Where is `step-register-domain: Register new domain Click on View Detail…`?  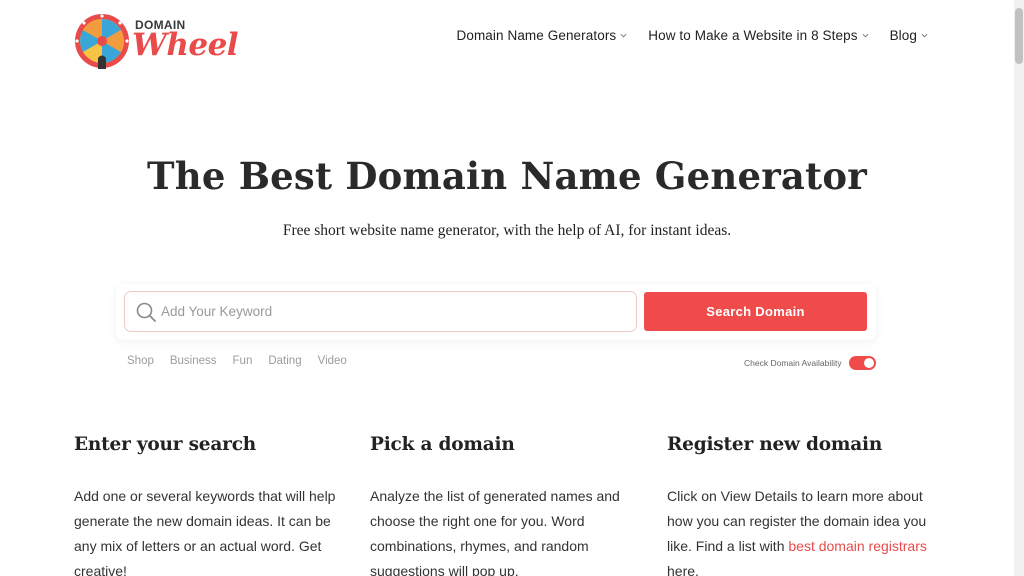
step-register-domain: Register new domain Click on View Detail… is located at coordinates (807, 505).